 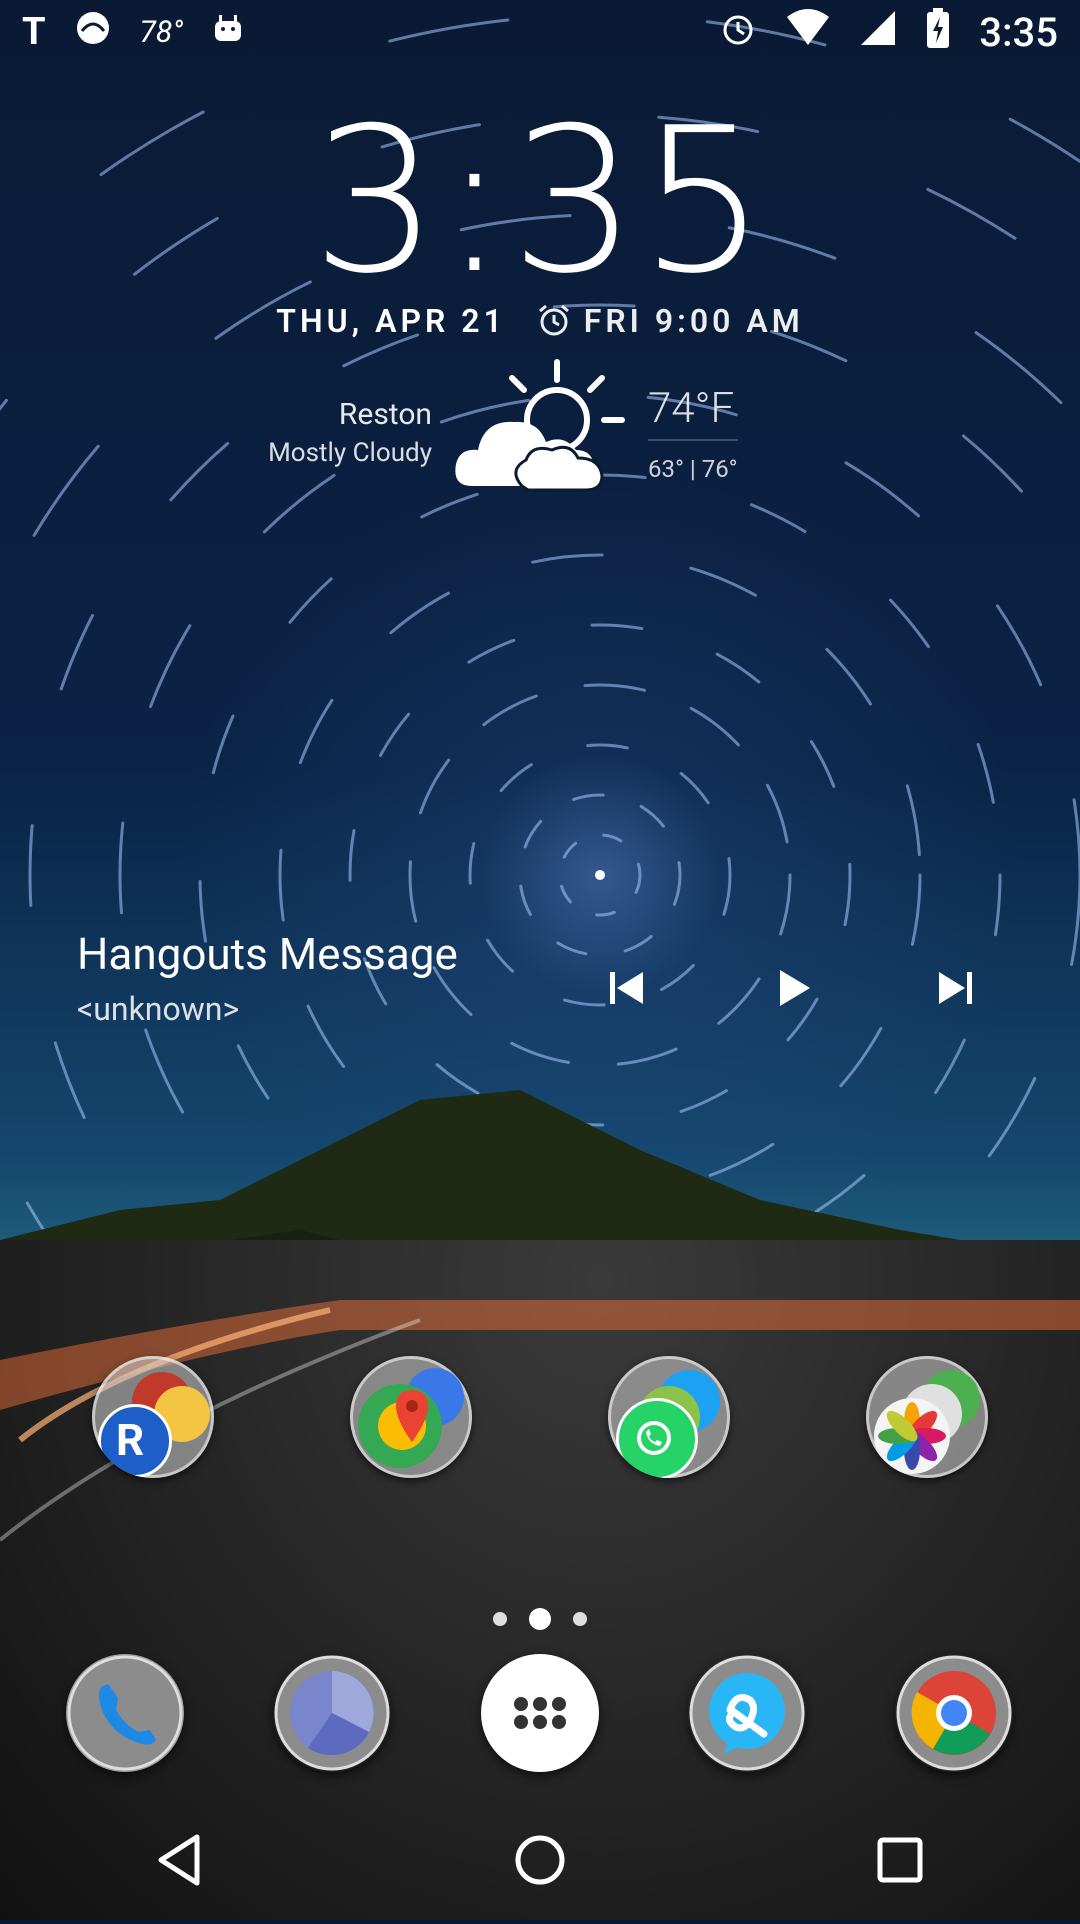 What do you see at coordinates (954, 1713) in the screenshot?
I see `chrome-app-icon` at bounding box center [954, 1713].